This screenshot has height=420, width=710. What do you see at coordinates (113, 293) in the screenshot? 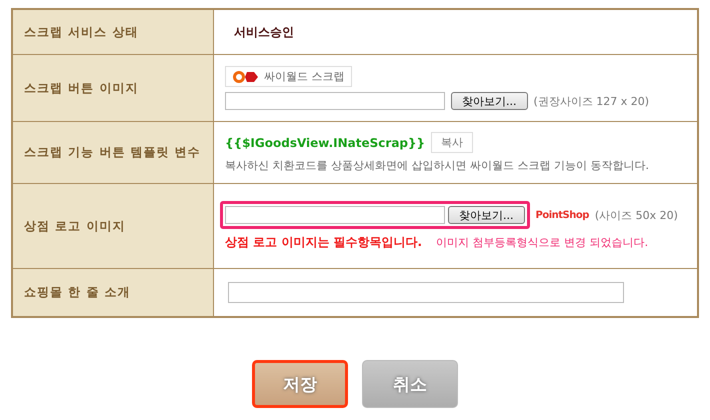
I see `field-label: 쇼핑몰 한 줄 소개` at bounding box center [113, 293].